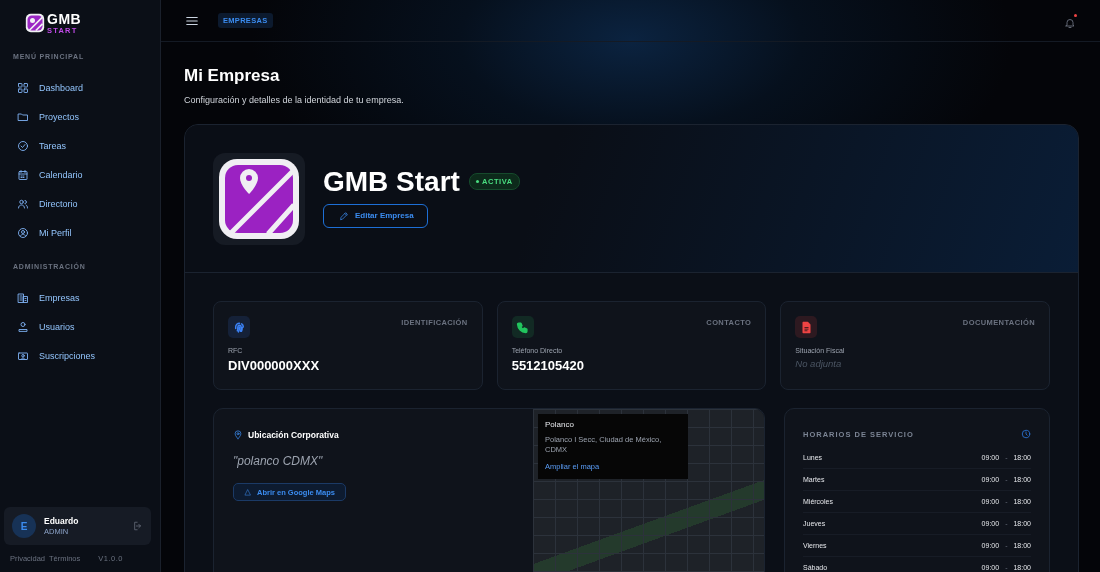 The height and width of the screenshot is (572, 1100). What do you see at coordinates (238, 435) in the screenshot?
I see `location-pin-icon` at bounding box center [238, 435].